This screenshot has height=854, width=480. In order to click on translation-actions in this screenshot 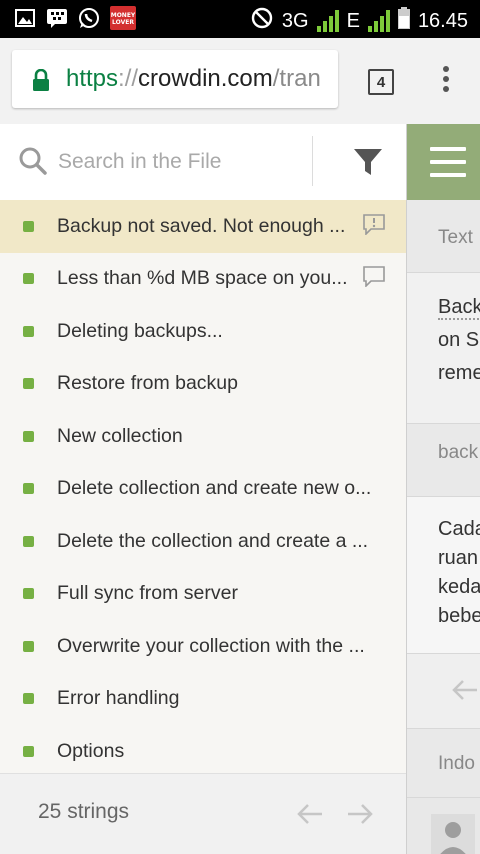, I will do `click(443, 691)`.